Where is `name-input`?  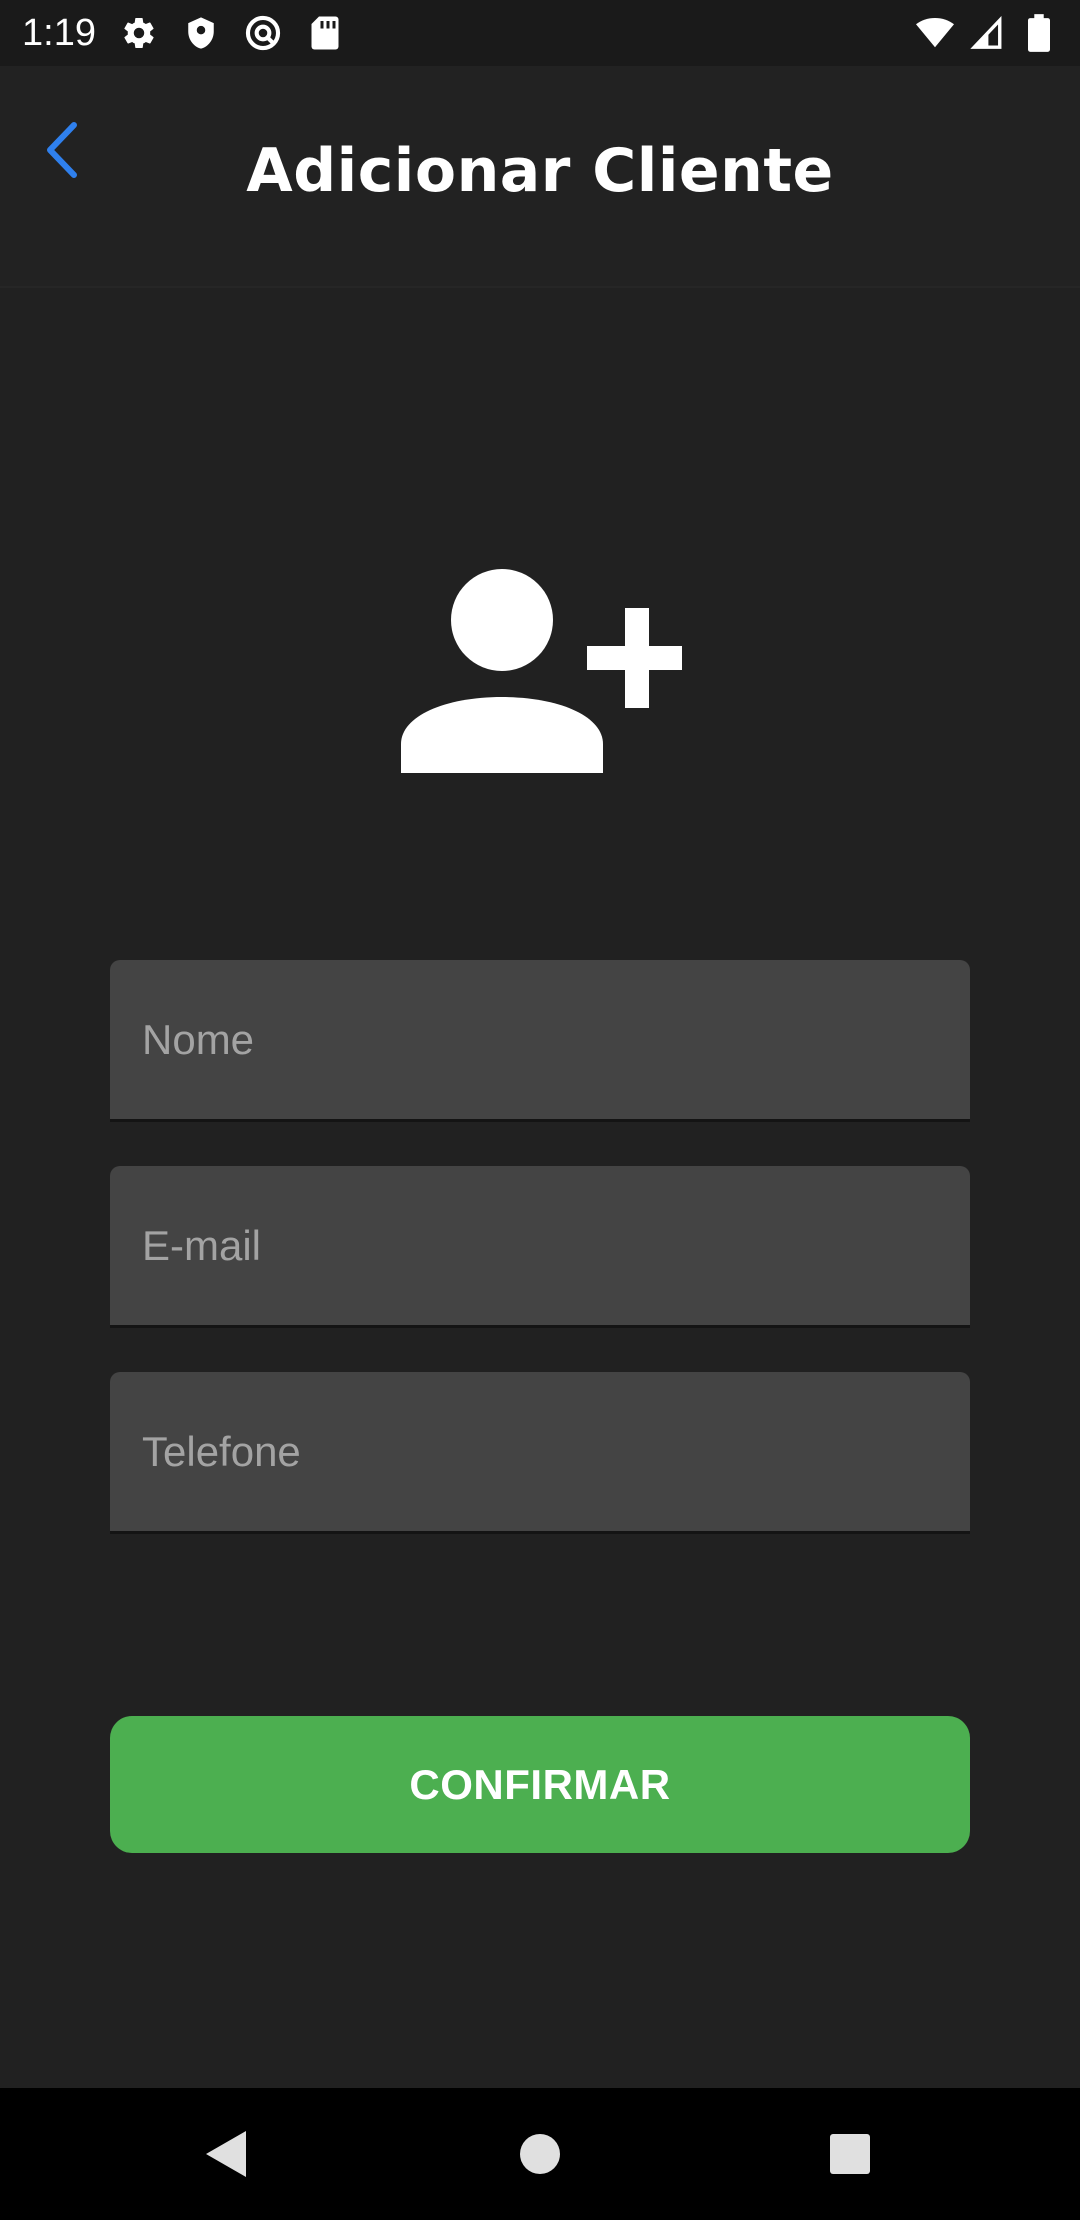 name-input is located at coordinates (540, 1039).